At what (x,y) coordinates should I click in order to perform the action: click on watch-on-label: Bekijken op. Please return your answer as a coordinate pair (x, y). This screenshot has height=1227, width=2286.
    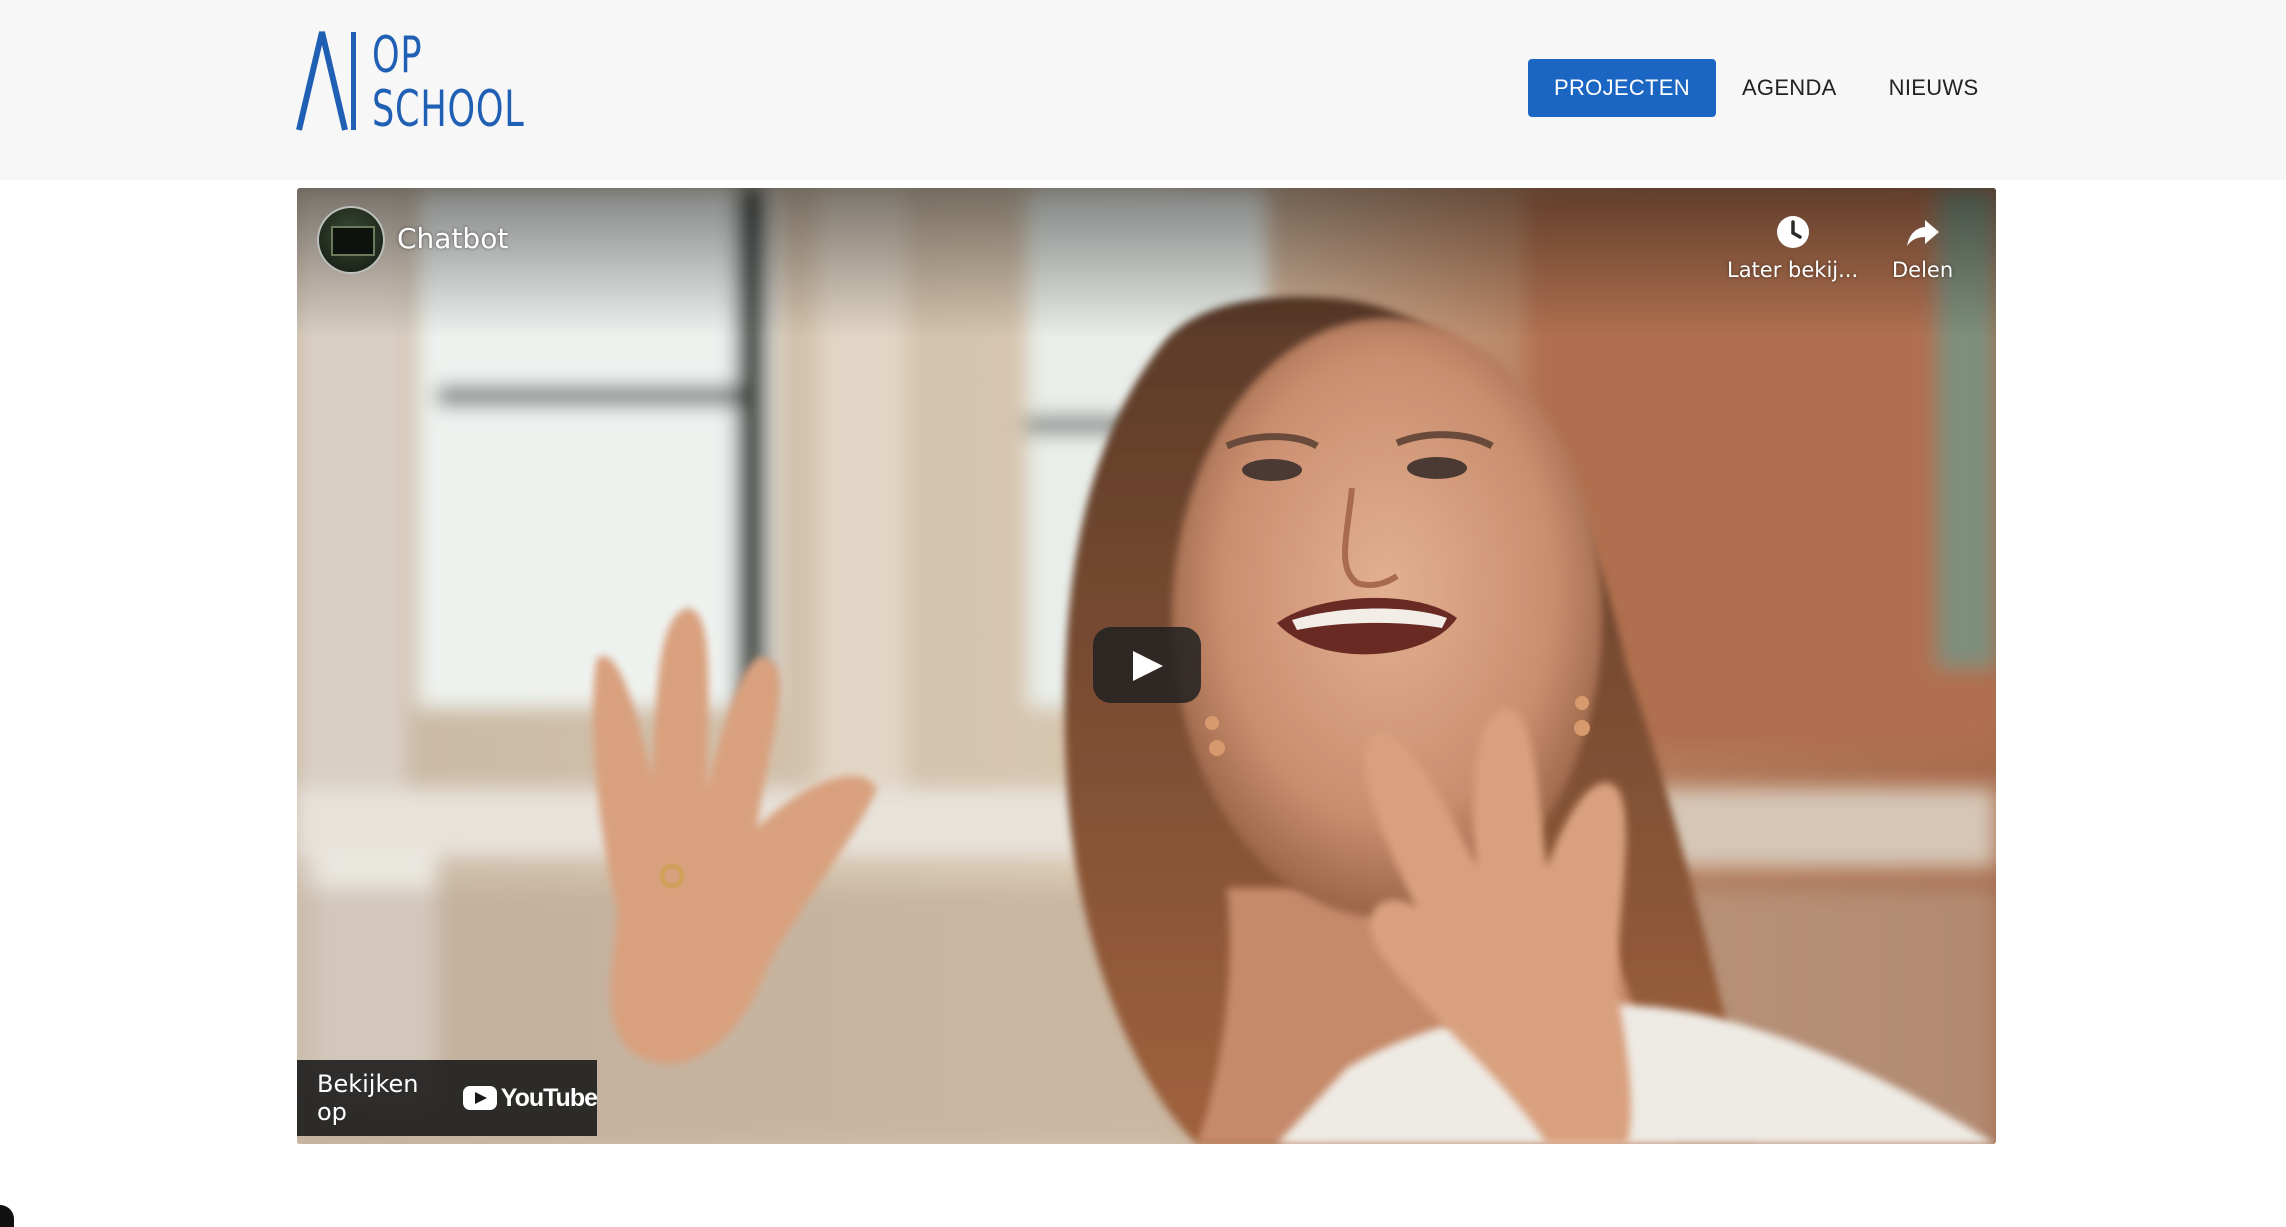
    Looking at the image, I should click on (368, 1098).